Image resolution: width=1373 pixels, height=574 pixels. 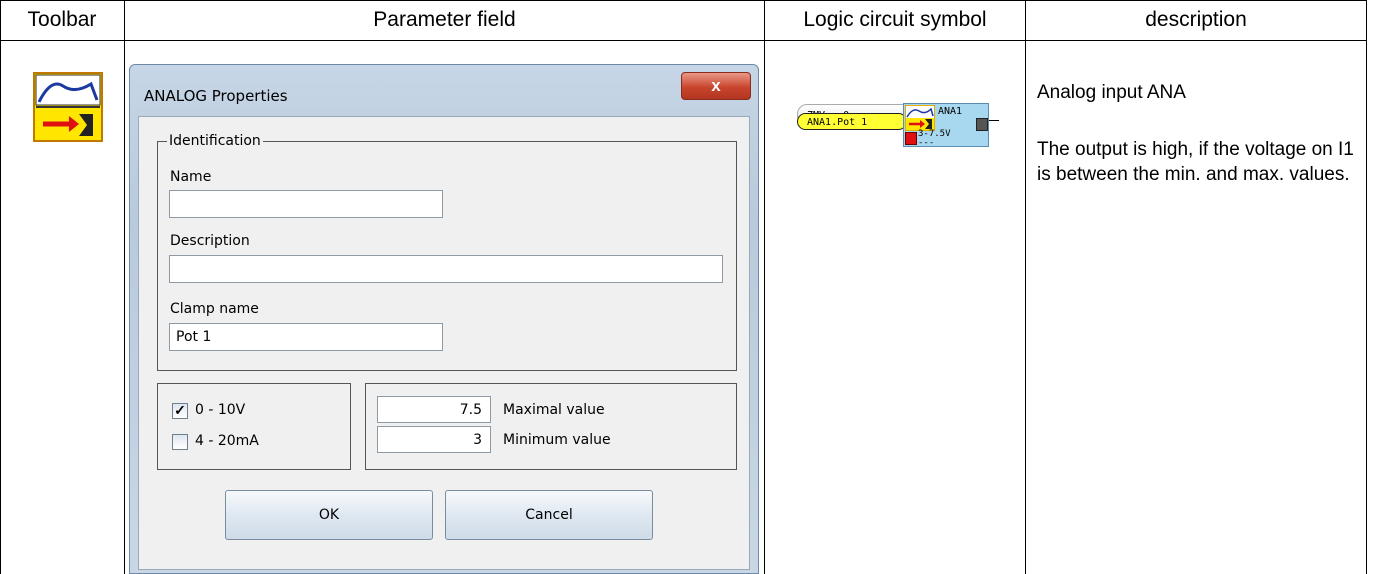 What do you see at coordinates (926, 143) in the screenshot?
I see `block-dashes: ---` at bounding box center [926, 143].